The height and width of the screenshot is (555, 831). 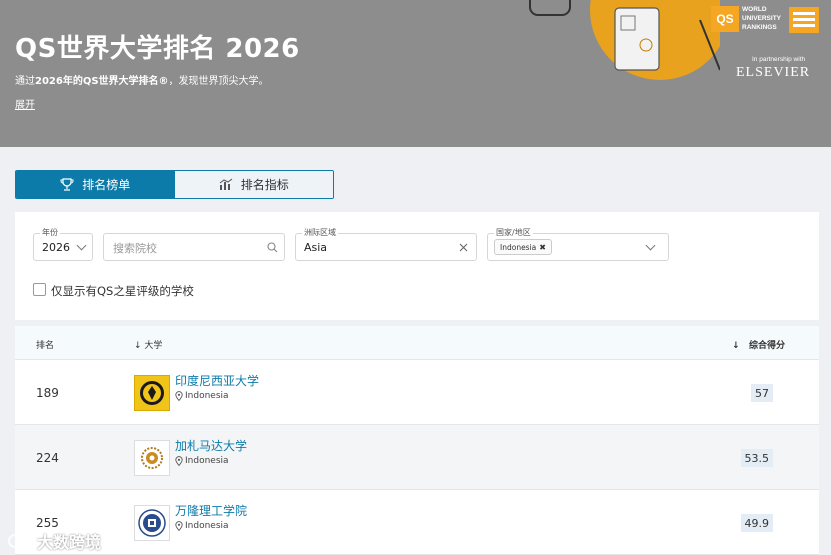 What do you see at coordinates (756, 523) in the screenshot?
I see `score-badge: 49.9` at bounding box center [756, 523].